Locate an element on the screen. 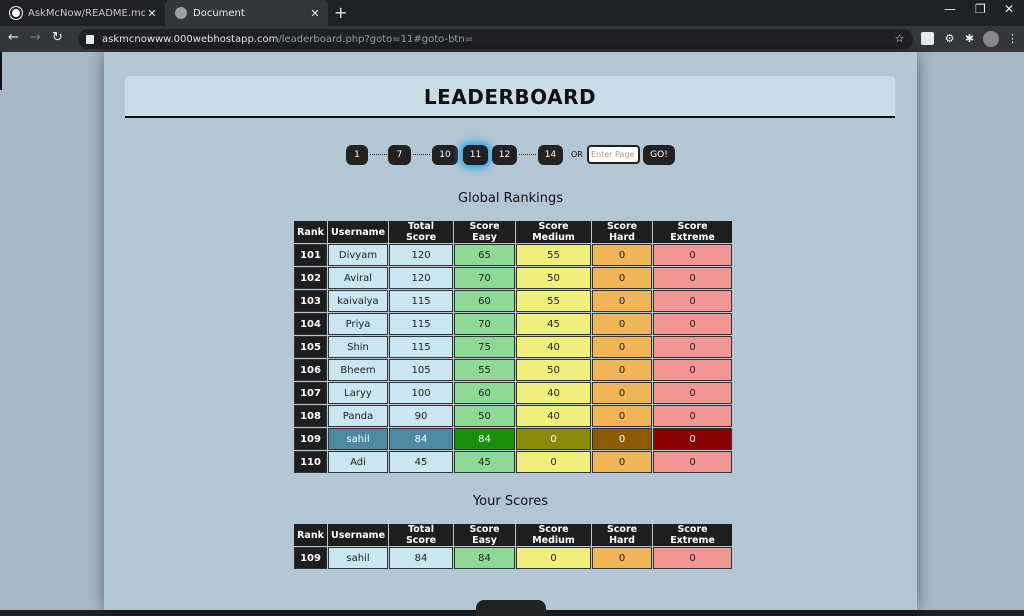 This screenshot has width=1024, height=616. total-score-cell: 120 is located at coordinates (421, 255).